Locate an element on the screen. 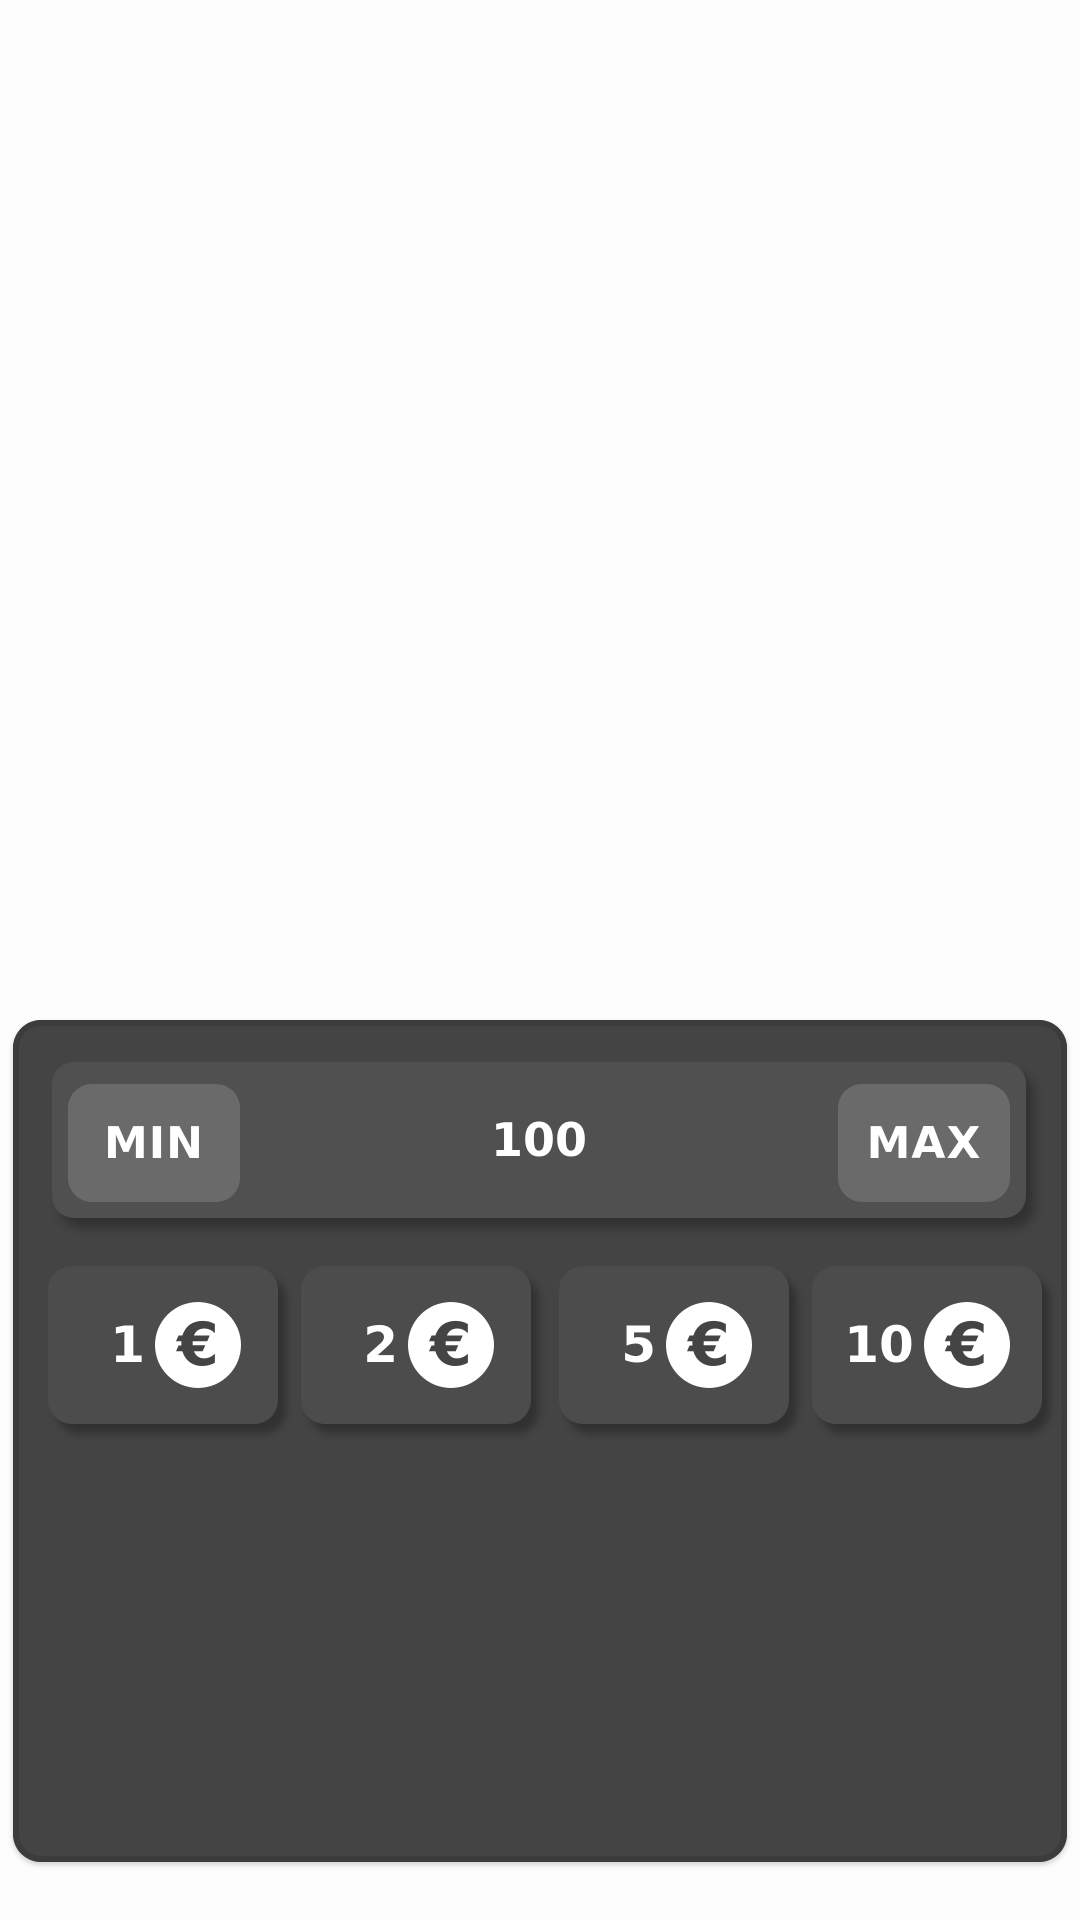 The width and height of the screenshot is (1080, 1920). coin-amount: 2 is located at coordinates (380, 1345).